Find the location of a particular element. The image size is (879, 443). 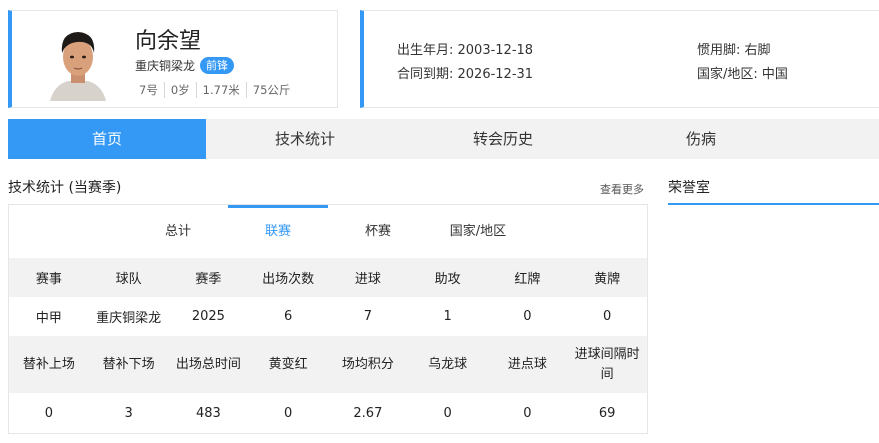

comp-tab-league: 联赛 is located at coordinates (278, 231).